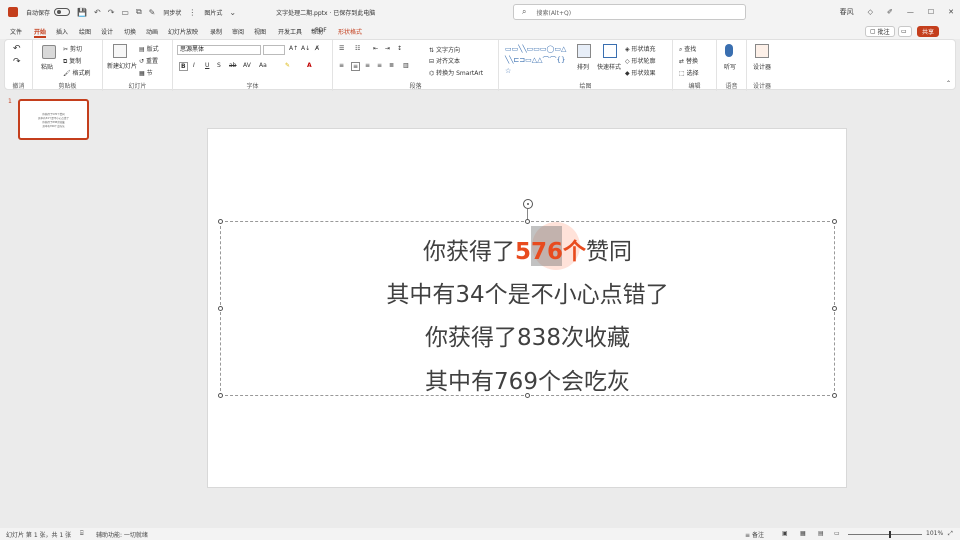  I want to click on tab-view: 视图, so click(260, 31).